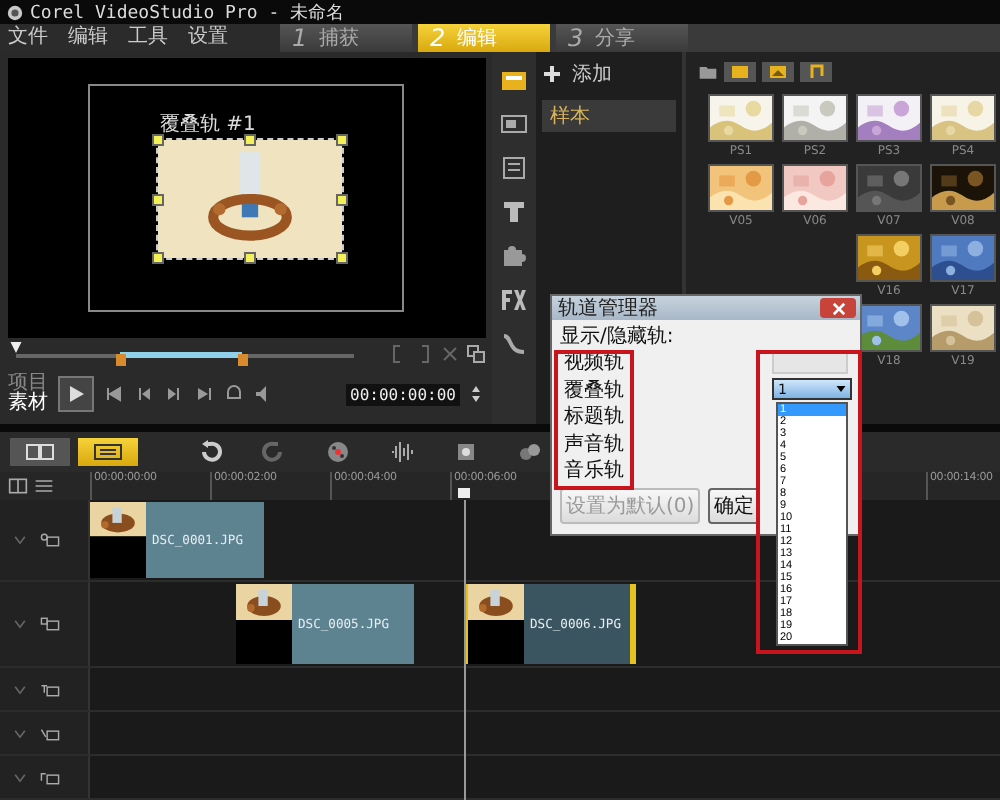  Describe the element at coordinates (403, 394) in the screenshot. I see `timecode-field: 00:00:00:00` at that location.